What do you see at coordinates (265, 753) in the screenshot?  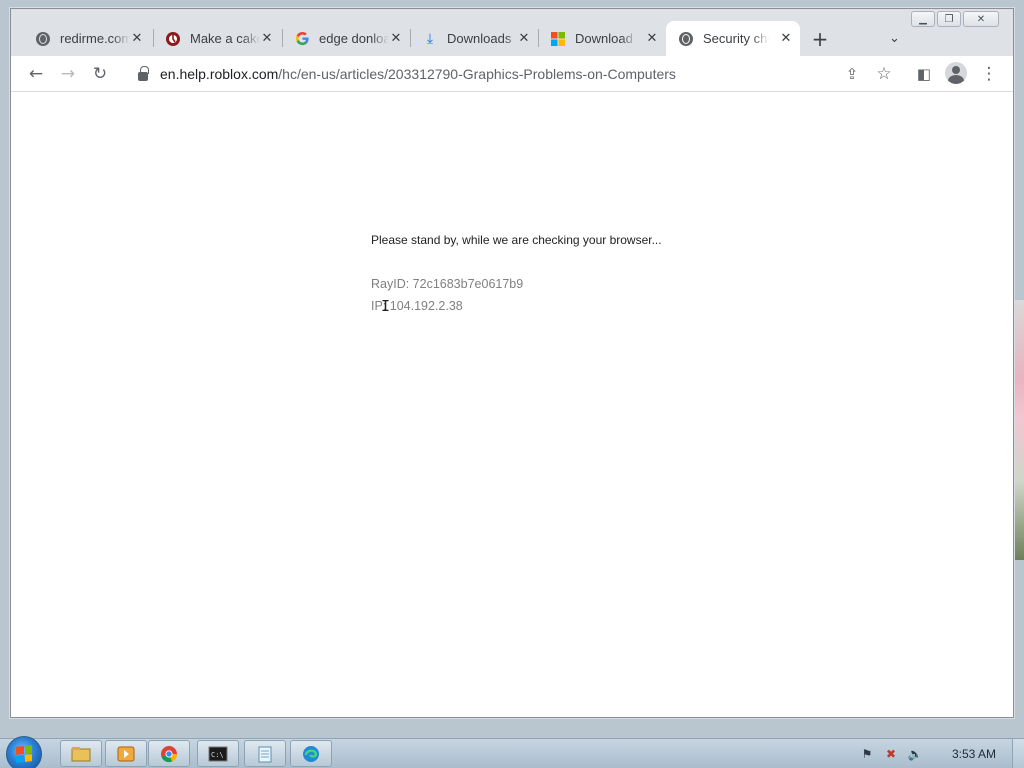 I see `notepad-icon` at bounding box center [265, 753].